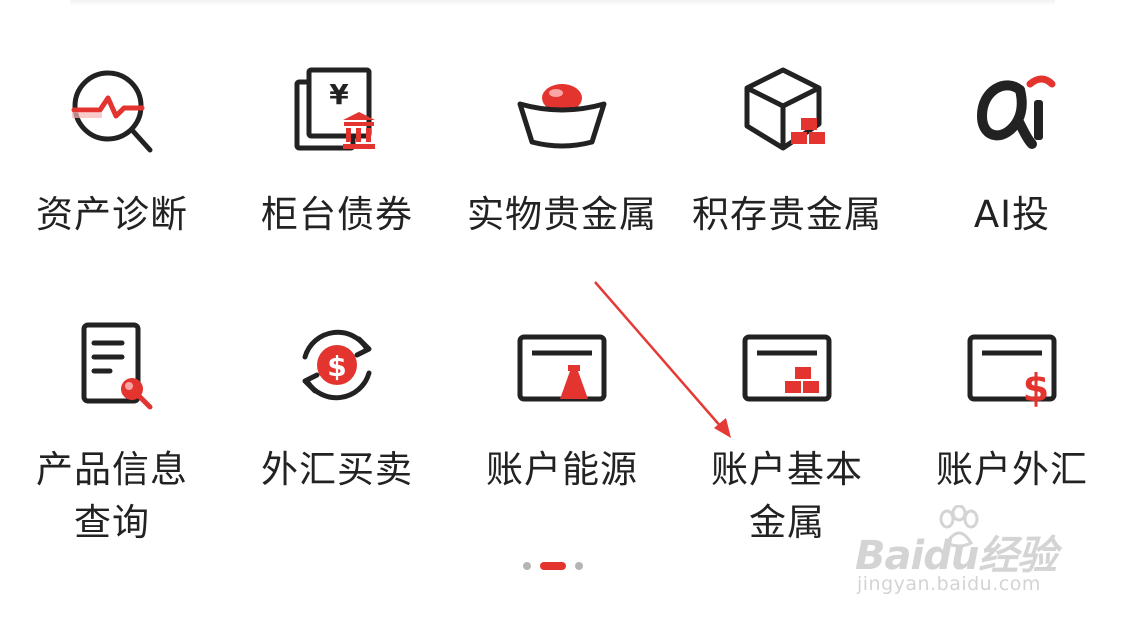  Describe the element at coordinates (562, 110) in the screenshot. I see `gold-ingot-icon` at that location.